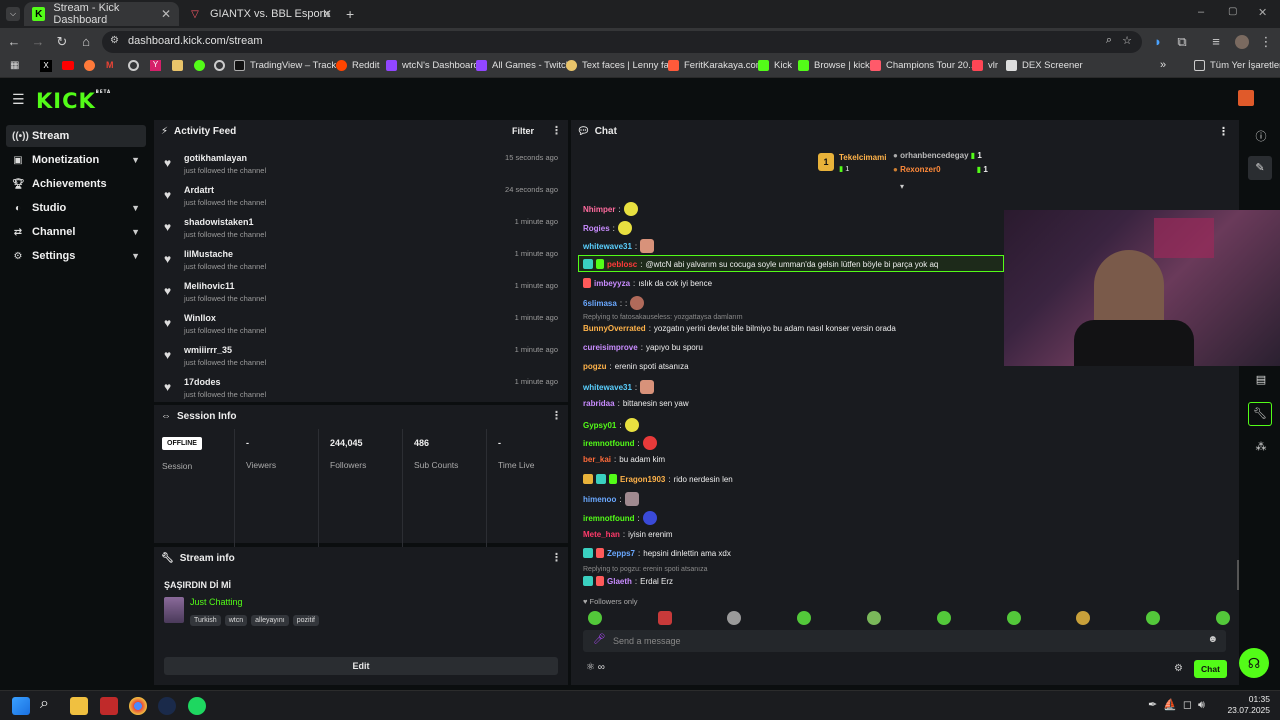 The image size is (1280, 720). I want to click on zoom-icon: ⌕, so click(1109, 40).